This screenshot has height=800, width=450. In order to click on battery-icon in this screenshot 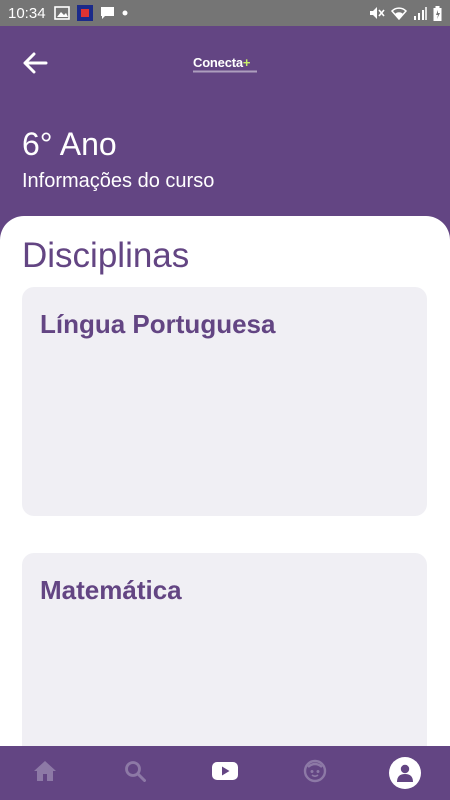, I will do `click(437, 13)`.